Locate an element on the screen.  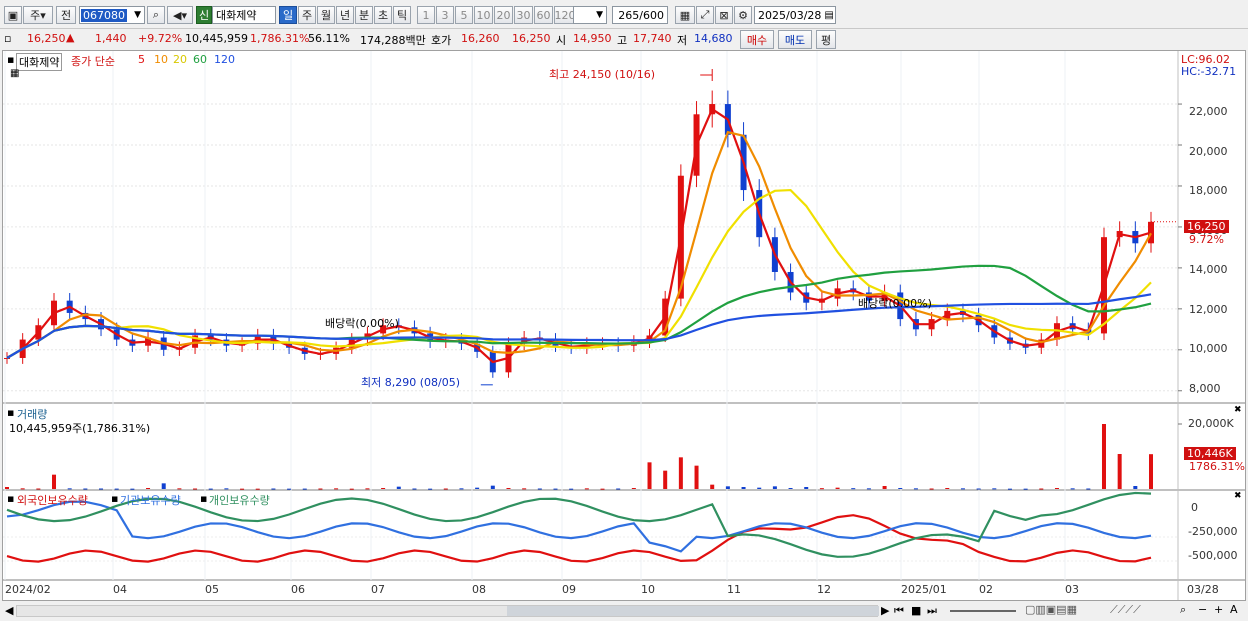
crosshair-icon: ⊠ is located at coordinates (724, 15).